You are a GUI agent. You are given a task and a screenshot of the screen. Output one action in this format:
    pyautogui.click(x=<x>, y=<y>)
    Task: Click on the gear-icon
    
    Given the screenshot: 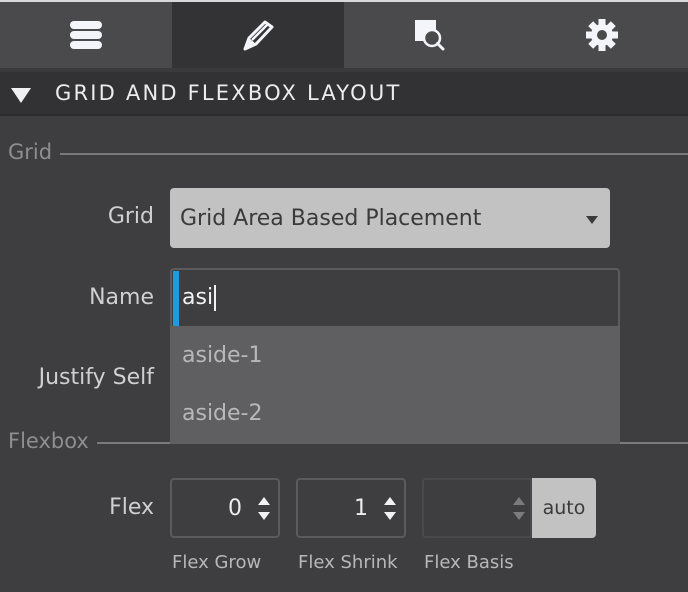 What is the action you would take?
    pyautogui.click(x=602, y=35)
    